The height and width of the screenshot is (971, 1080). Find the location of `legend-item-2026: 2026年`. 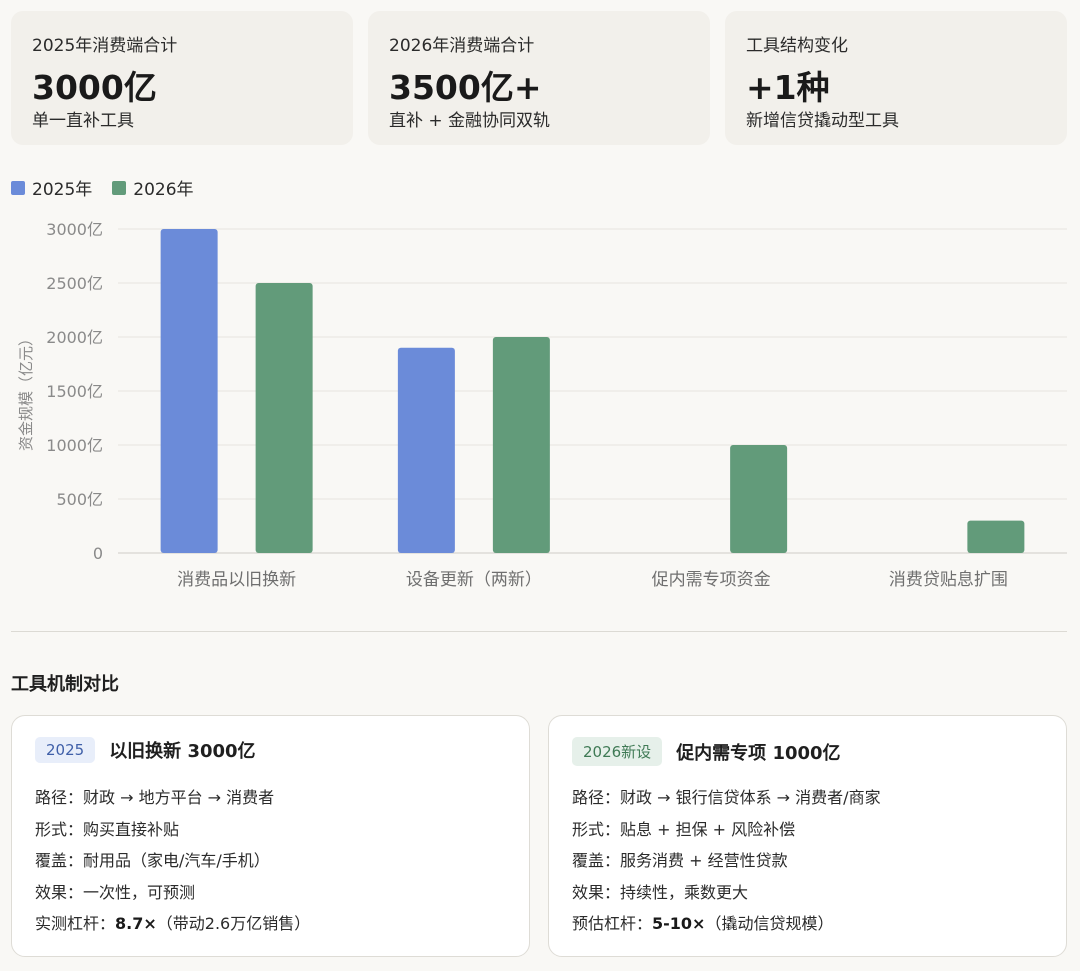

legend-item-2026: 2026年 is located at coordinates (153, 187).